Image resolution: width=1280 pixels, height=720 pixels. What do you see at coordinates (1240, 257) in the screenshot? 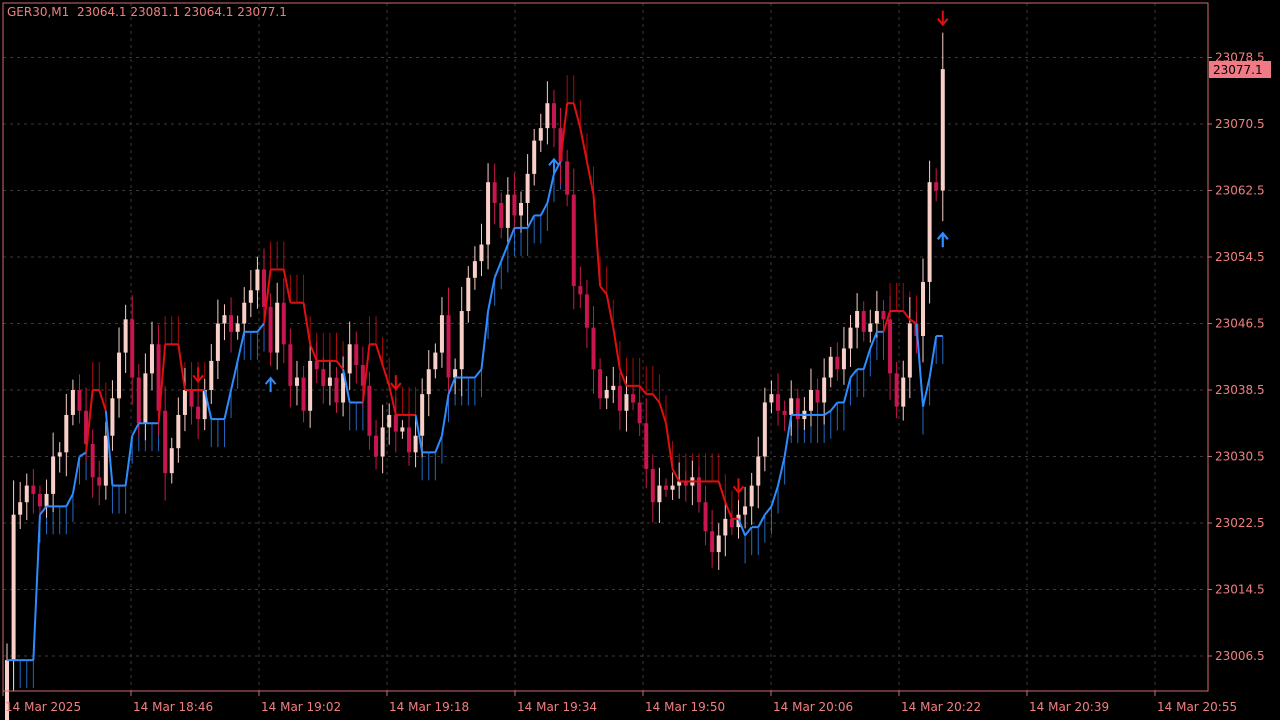
I see `price-tick-label: 23054.5` at bounding box center [1240, 257].